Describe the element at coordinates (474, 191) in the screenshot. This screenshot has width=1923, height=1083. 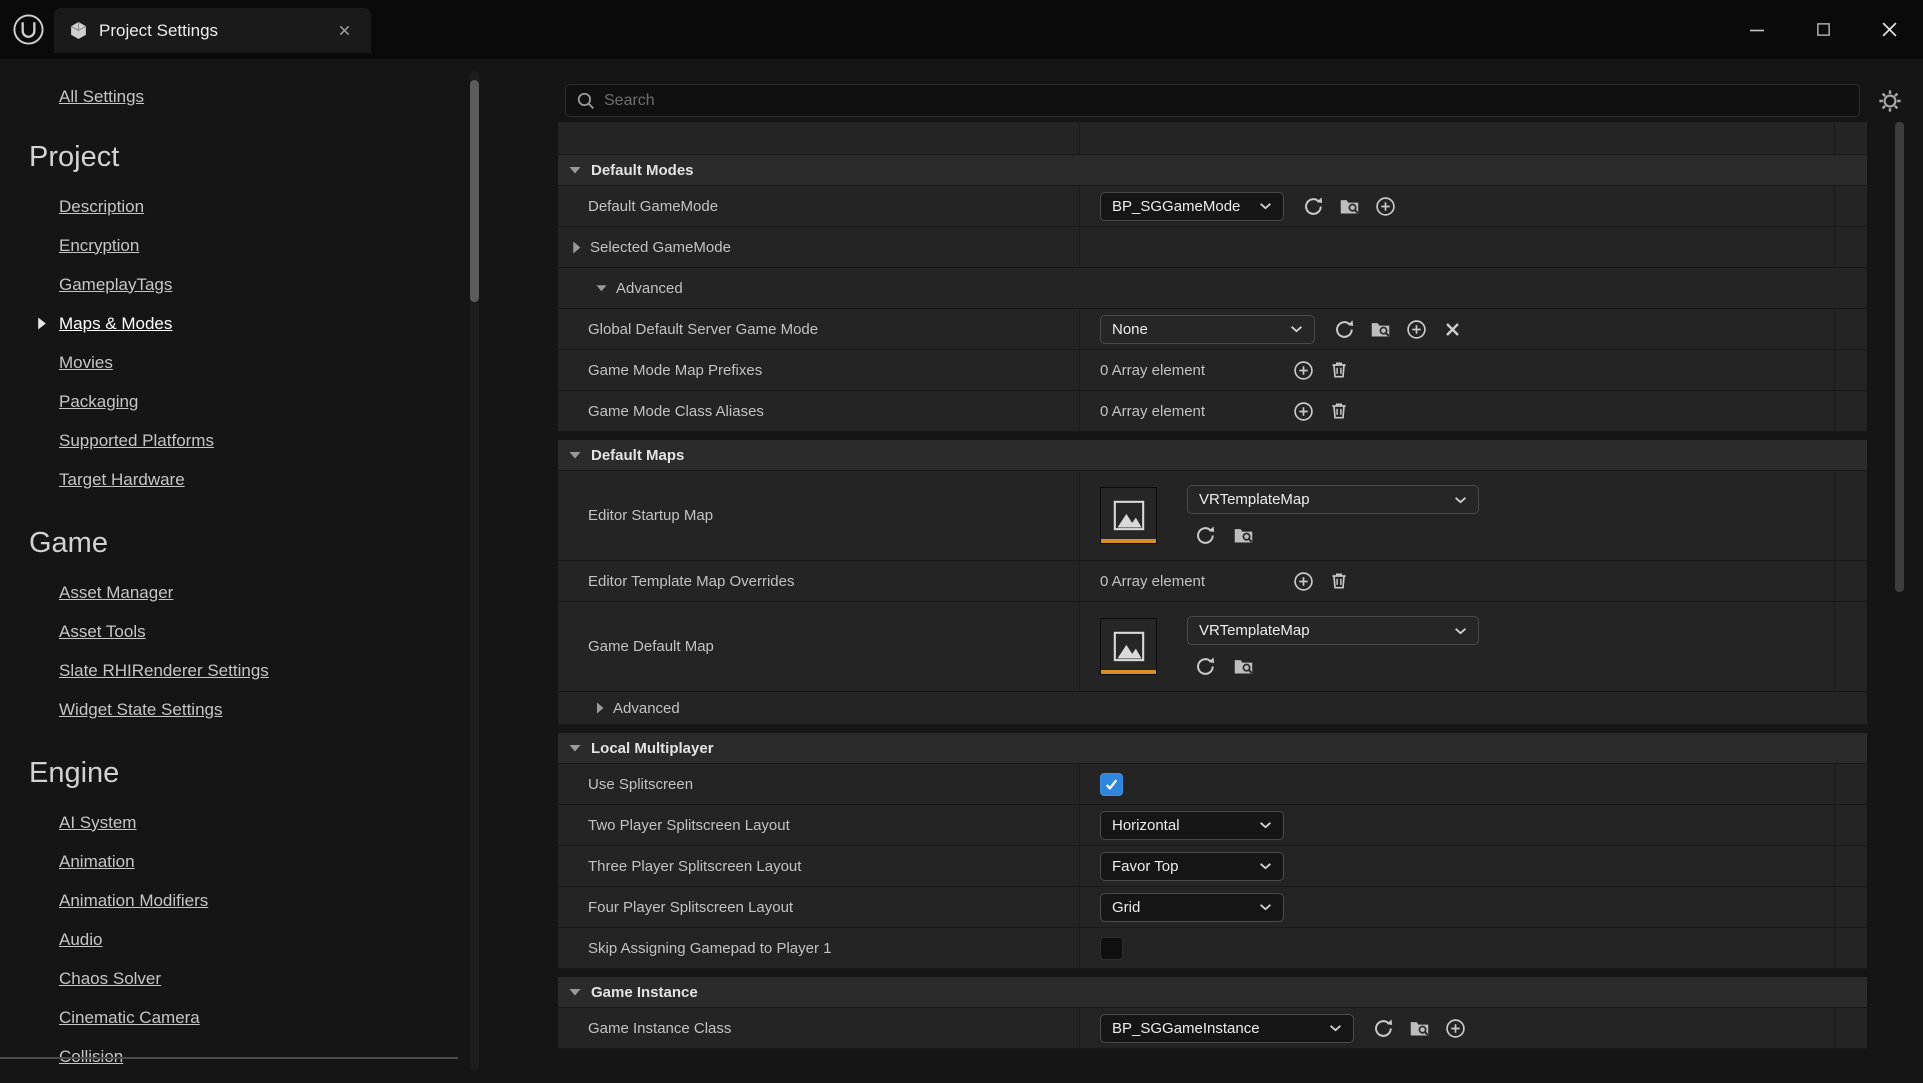
I see `sidebar-scrollbar-thumb` at that location.